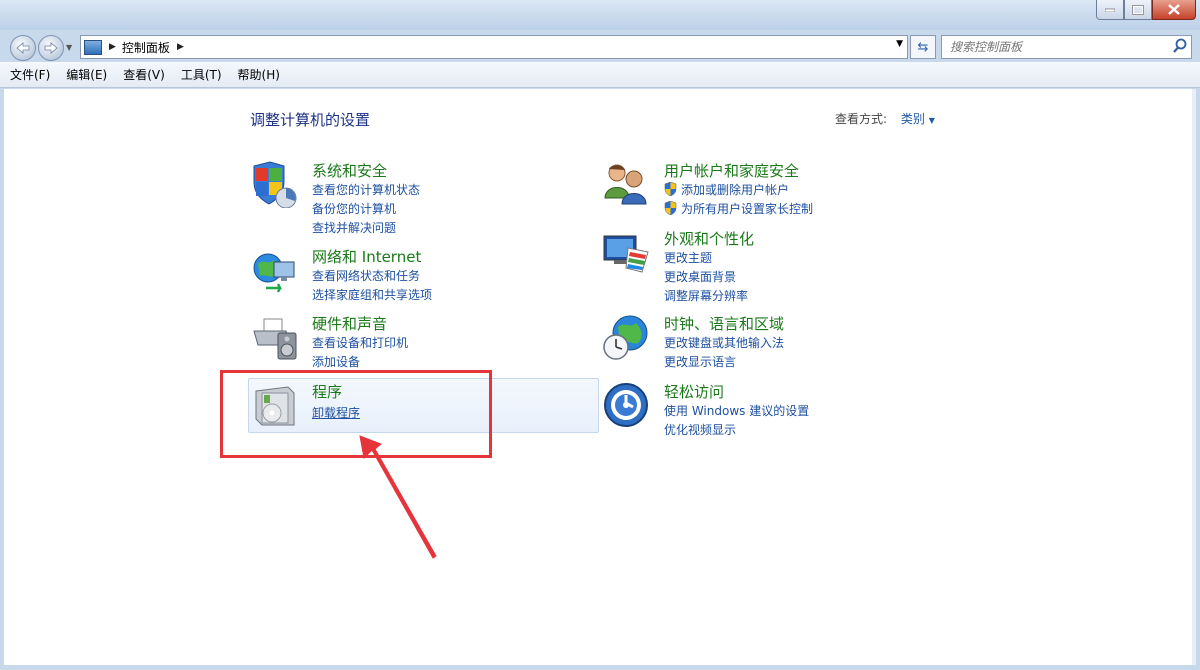 The width and height of the screenshot is (1200, 670). What do you see at coordinates (861, 119) in the screenshot?
I see `view-by-label: 查看方式:` at bounding box center [861, 119].